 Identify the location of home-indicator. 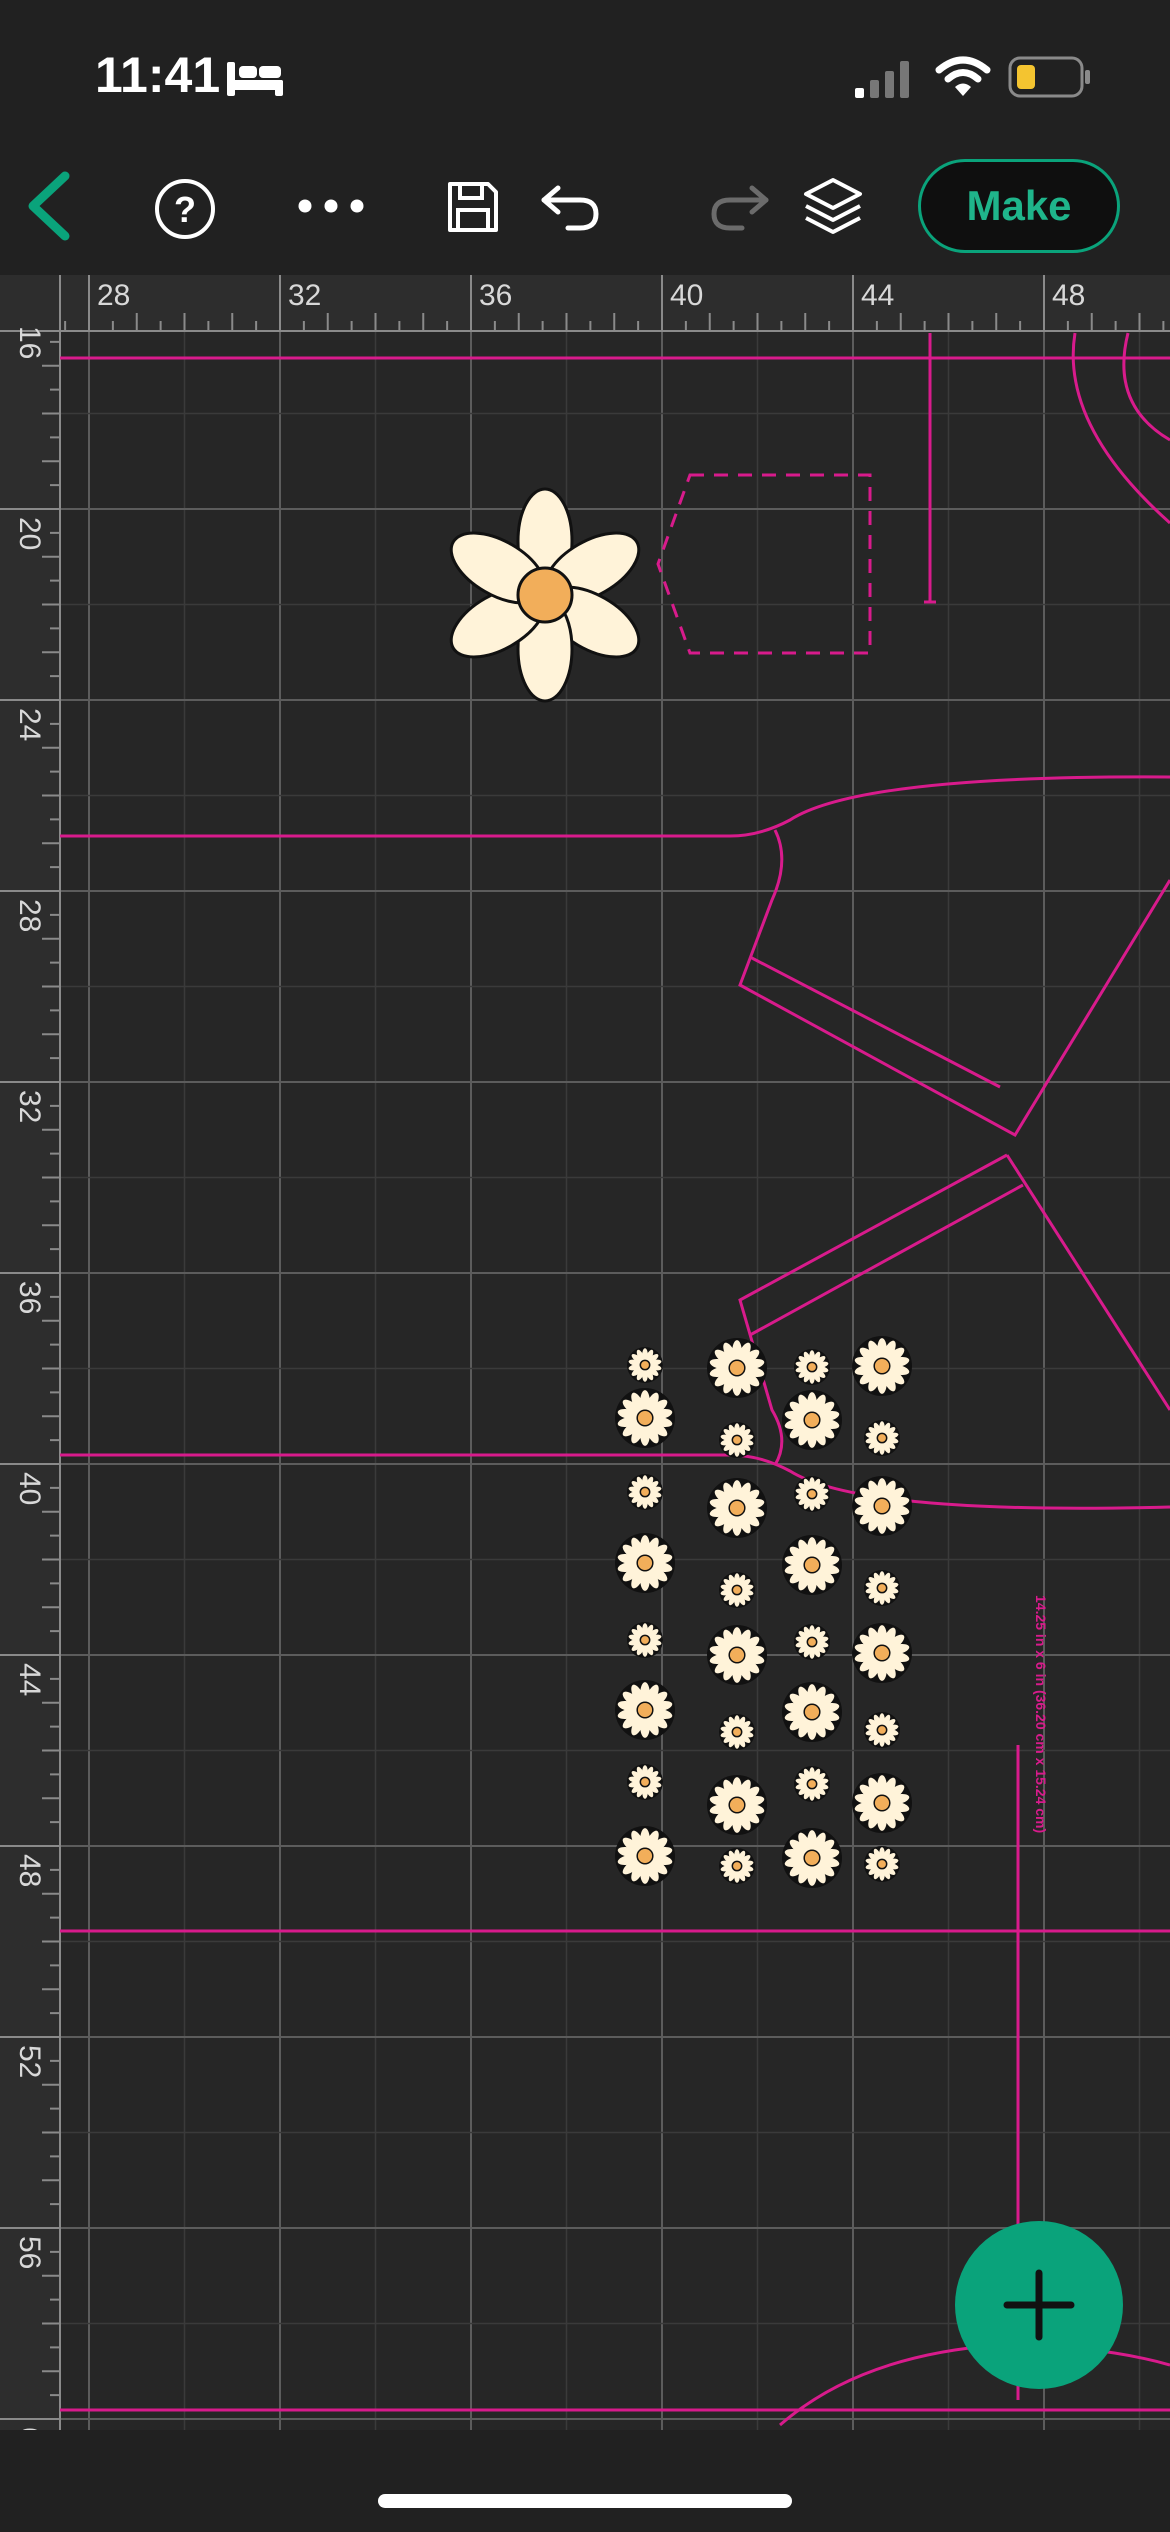
(585, 2501).